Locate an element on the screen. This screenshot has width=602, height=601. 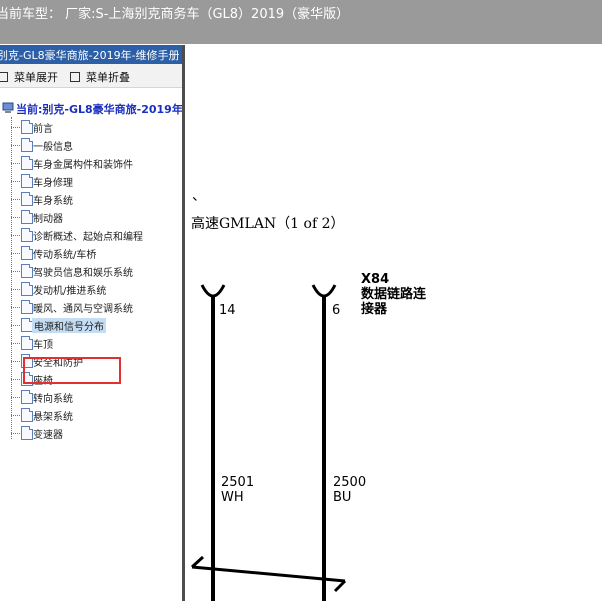
tree-item-label: 转向系统 is located at coordinates (53, 399).